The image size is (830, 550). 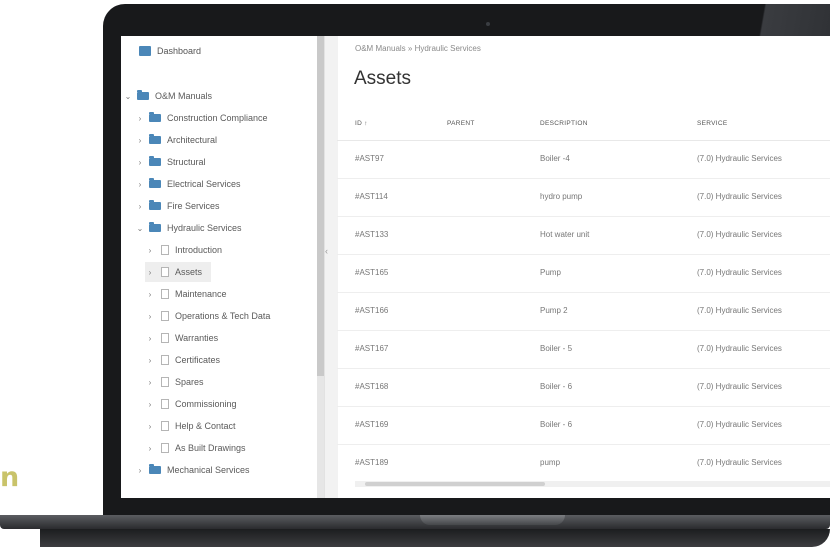 What do you see at coordinates (177, 206) in the screenshot?
I see `sidebar-item-fire-services: › Fire Services` at bounding box center [177, 206].